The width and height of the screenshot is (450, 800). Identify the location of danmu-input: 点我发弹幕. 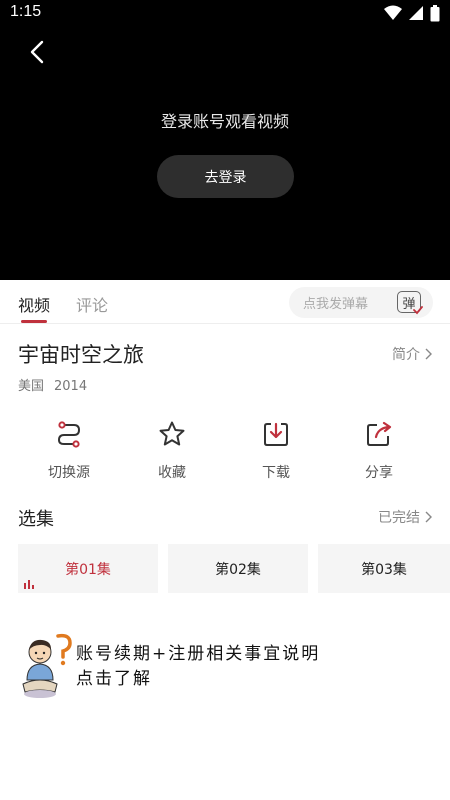
(338, 302).